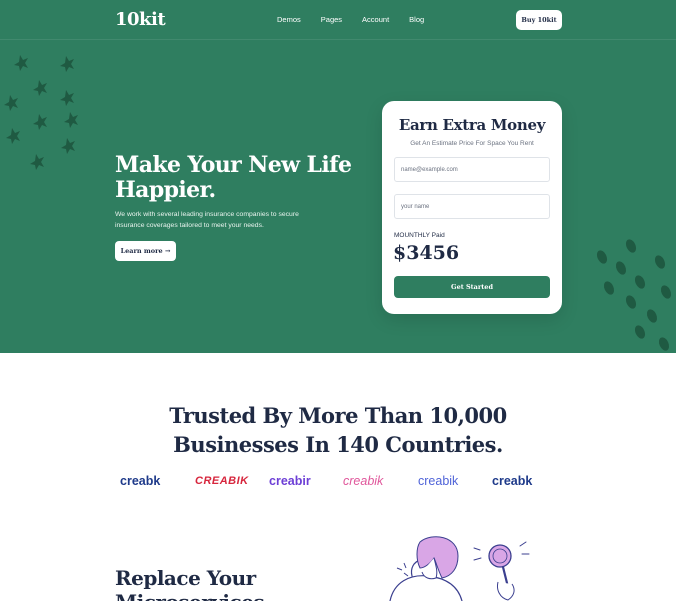 The height and width of the screenshot is (601, 676). What do you see at coordinates (363, 481) in the screenshot?
I see `brand-logo-4: creabik` at bounding box center [363, 481].